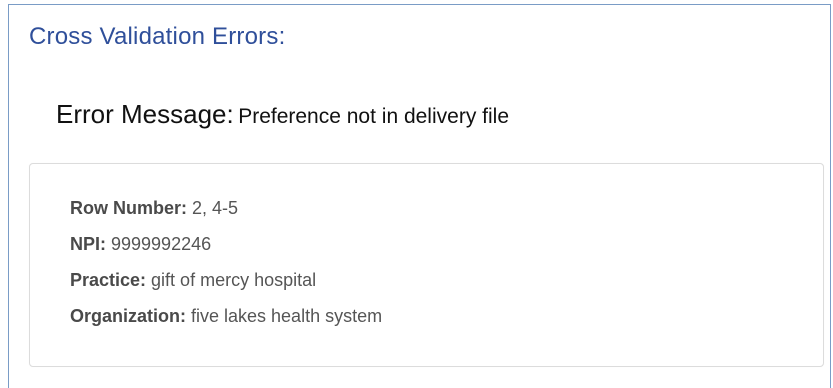 This screenshot has height=388, width=833. I want to click on error-message-label: Error Message:, so click(145, 114).